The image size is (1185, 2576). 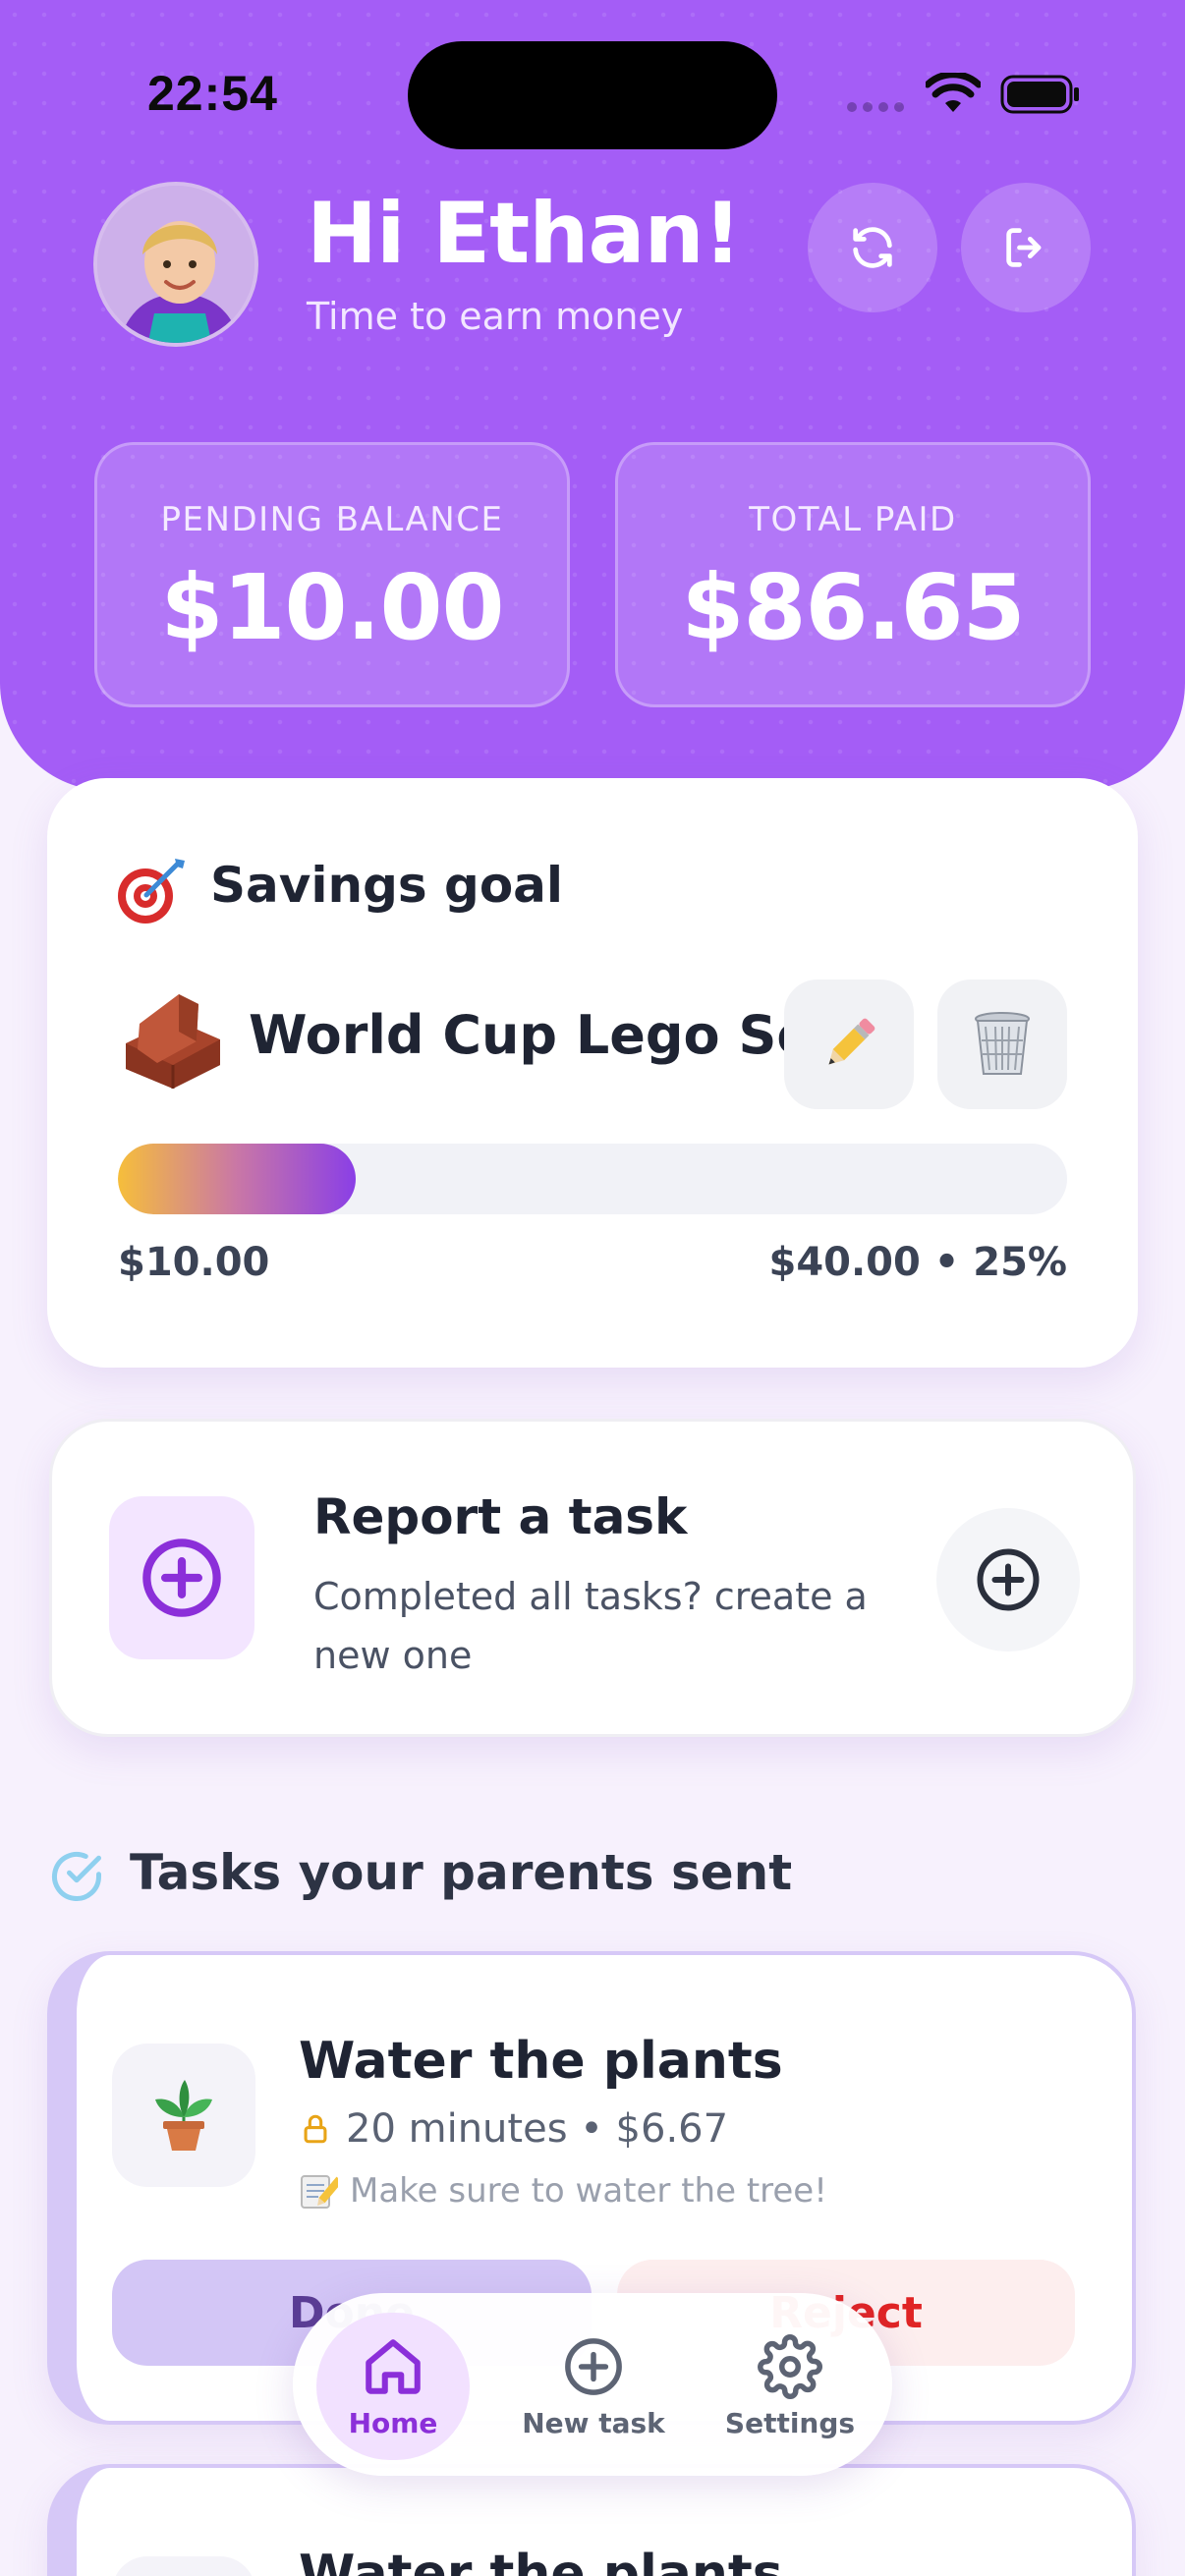 I want to click on report-task-add-button, so click(x=1008, y=1580).